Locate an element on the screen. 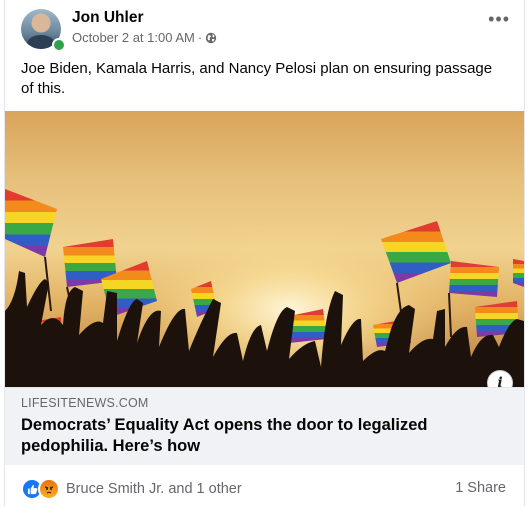  author-name: Jon Uhler is located at coordinates (107, 18).